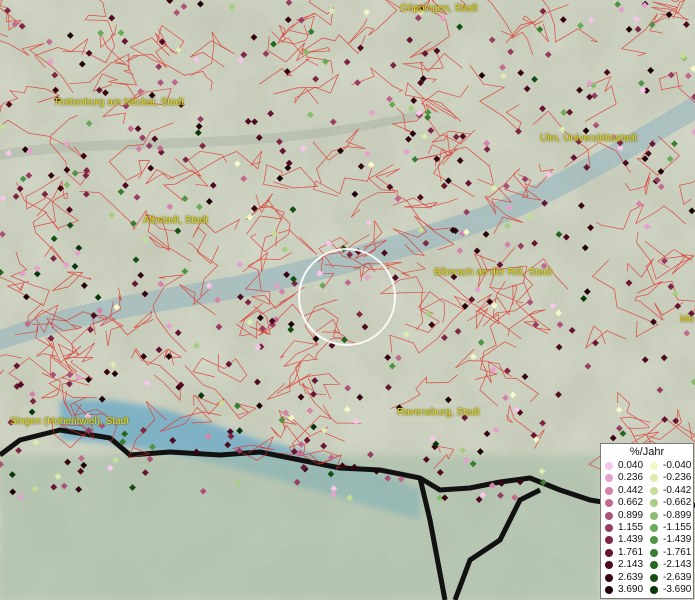 The width and height of the screenshot is (695, 600). Describe the element at coordinates (69, 421) in the screenshot. I see `city-label: Singen (Hohentwiel), Stadt` at that location.